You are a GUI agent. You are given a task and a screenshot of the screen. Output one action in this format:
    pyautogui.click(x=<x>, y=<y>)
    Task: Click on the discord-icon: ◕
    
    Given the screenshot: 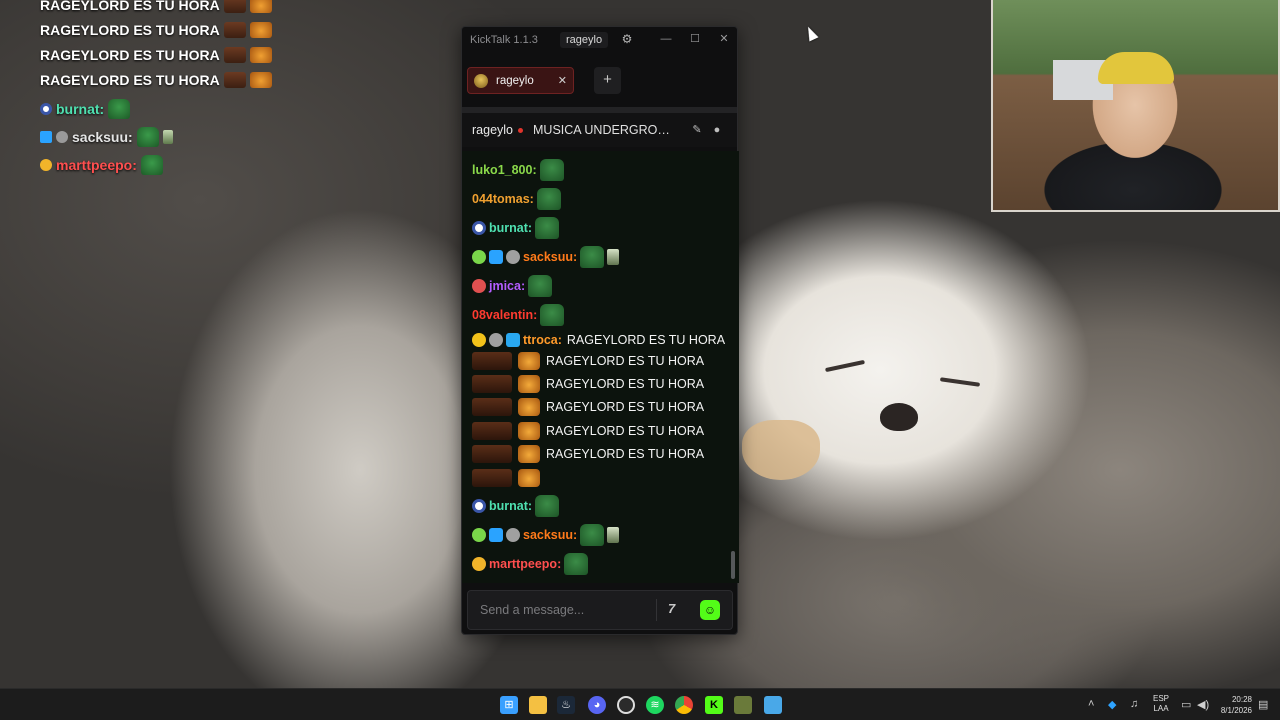 What is the action you would take?
    pyautogui.click(x=597, y=705)
    